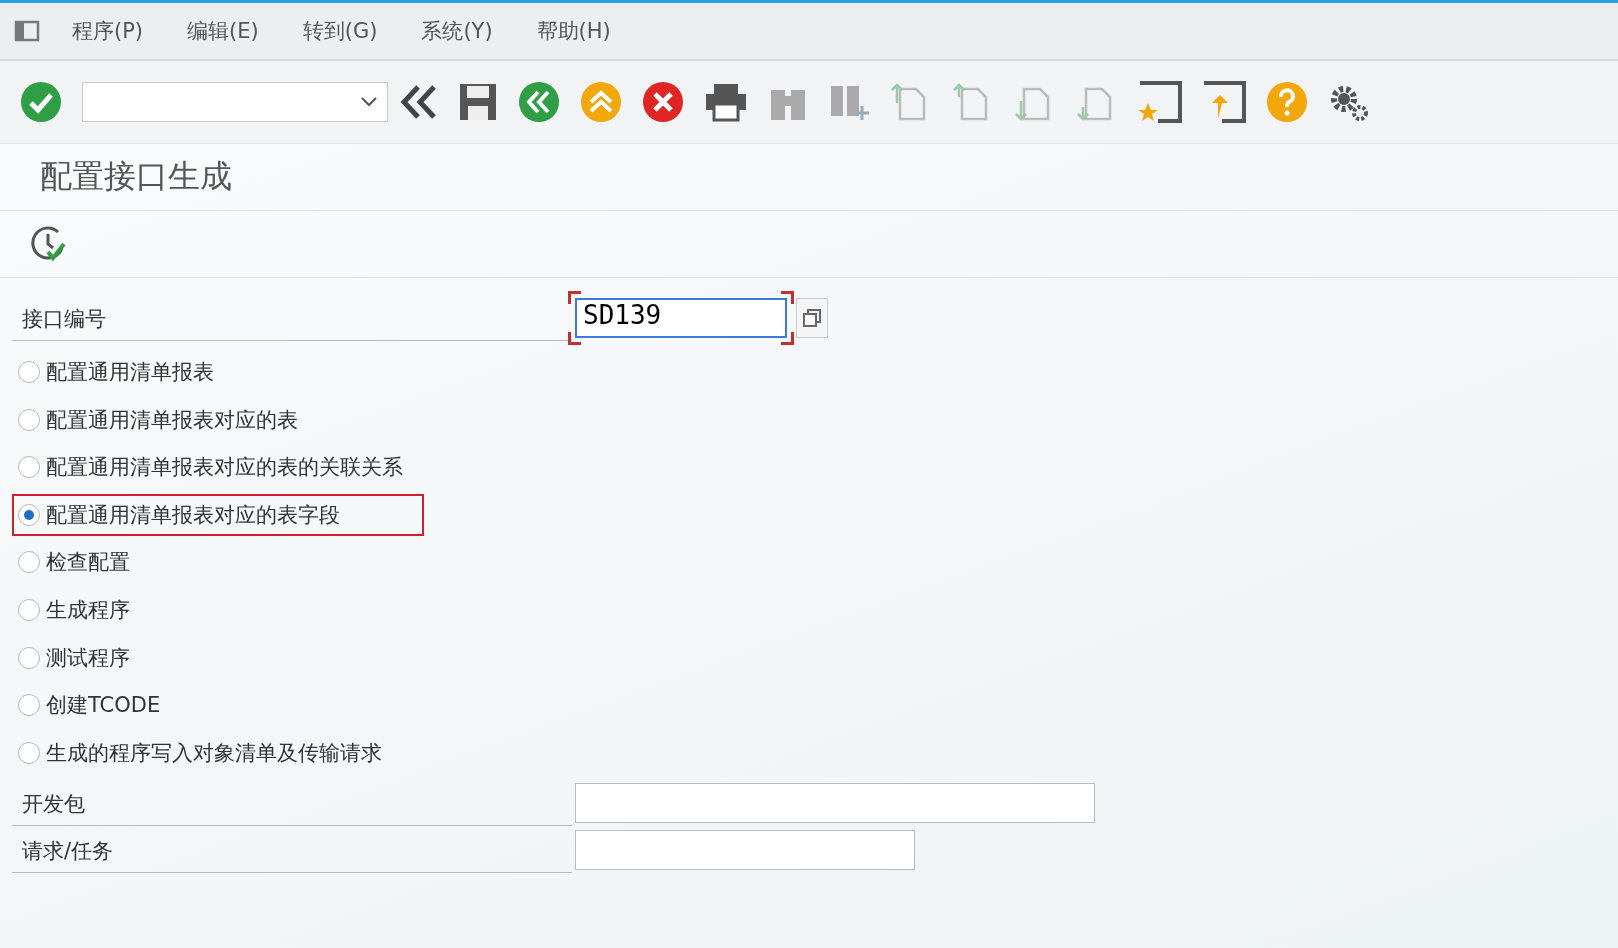  I want to click on value-help-button, so click(812, 317).